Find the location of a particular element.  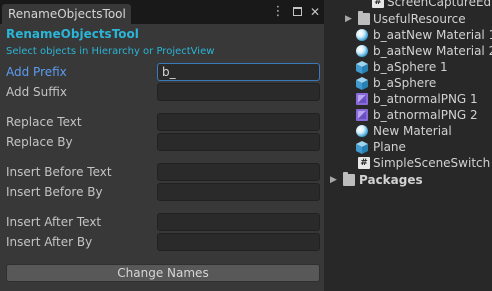

list-item: b_atnormalPNG 2 is located at coordinates (408, 115).